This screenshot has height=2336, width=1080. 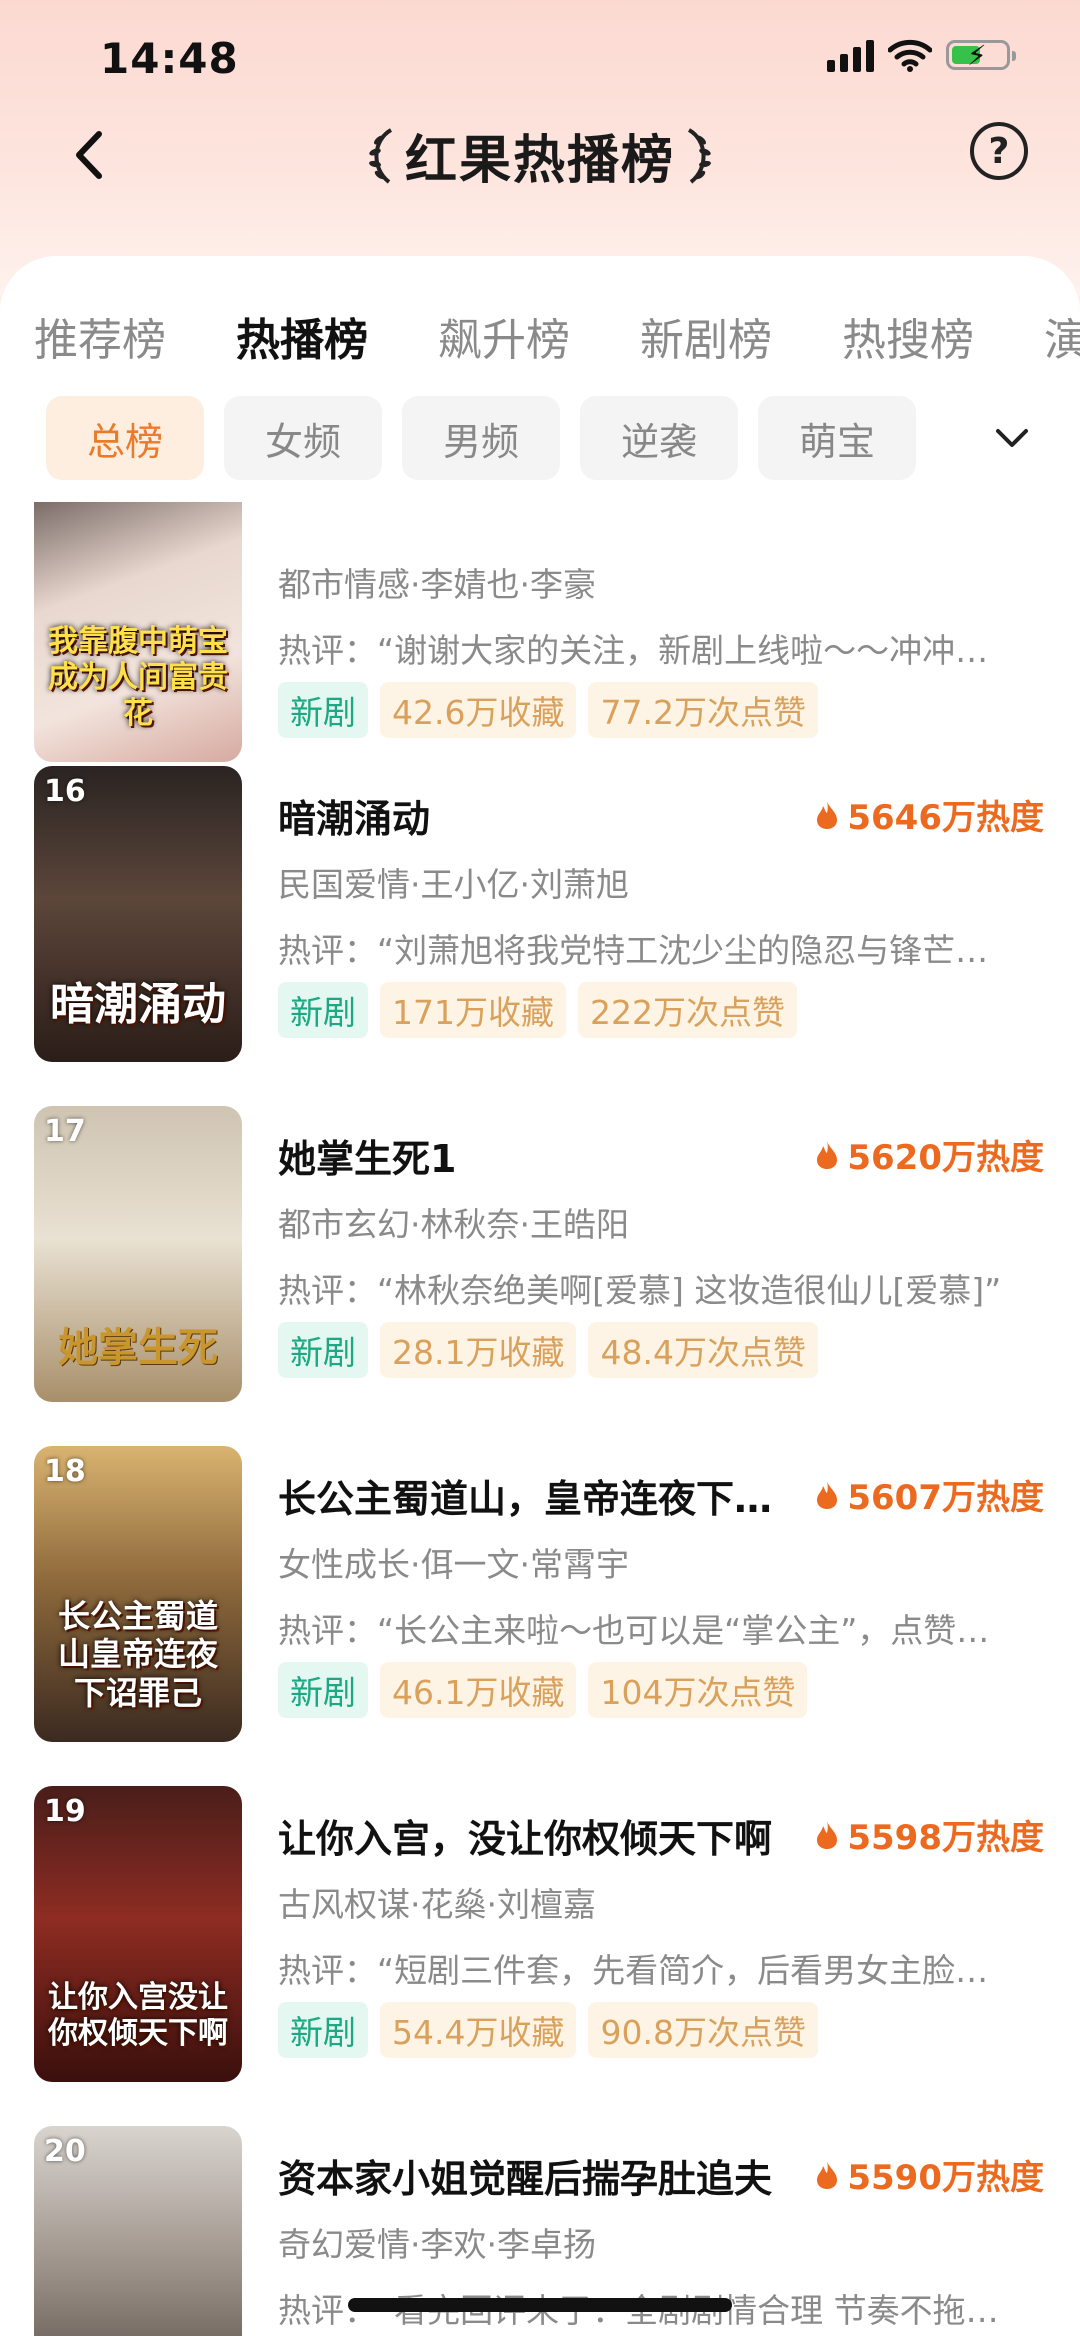 What do you see at coordinates (473, 1010) in the screenshot?
I see `collect-count-tag: 171万收藏` at bounding box center [473, 1010].